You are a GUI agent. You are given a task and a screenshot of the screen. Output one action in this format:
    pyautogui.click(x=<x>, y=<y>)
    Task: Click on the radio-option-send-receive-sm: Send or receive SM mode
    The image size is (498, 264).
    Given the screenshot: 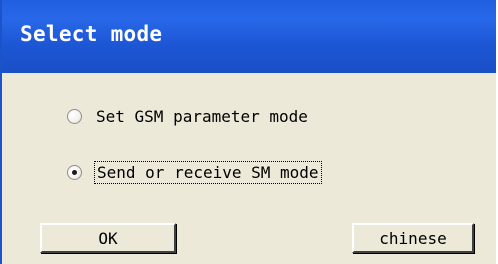 What is the action you would take?
    pyautogui.click(x=194, y=172)
    